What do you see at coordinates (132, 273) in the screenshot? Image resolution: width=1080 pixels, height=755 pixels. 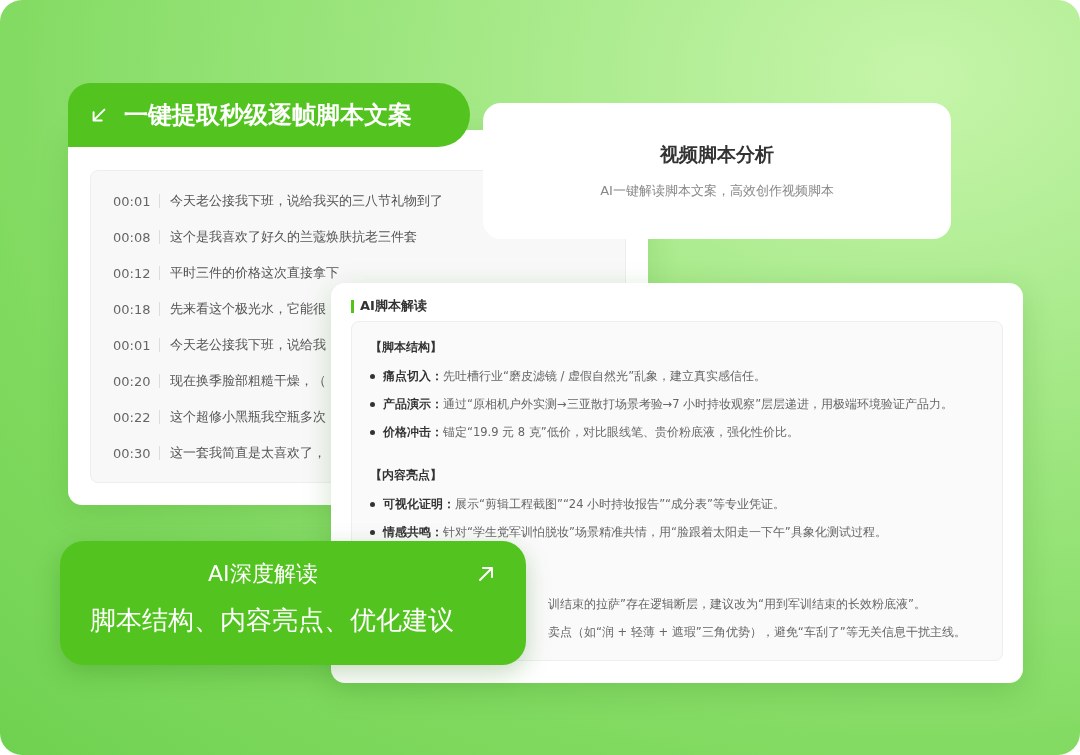 I see `timestamp: 00:12` at bounding box center [132, 273].